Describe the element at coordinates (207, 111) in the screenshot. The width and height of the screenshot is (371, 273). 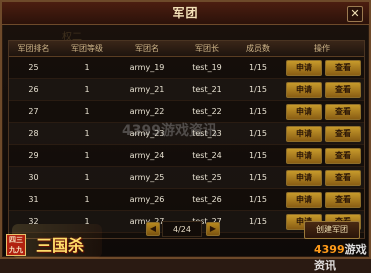
I see `row-leader: test_22` at that location.